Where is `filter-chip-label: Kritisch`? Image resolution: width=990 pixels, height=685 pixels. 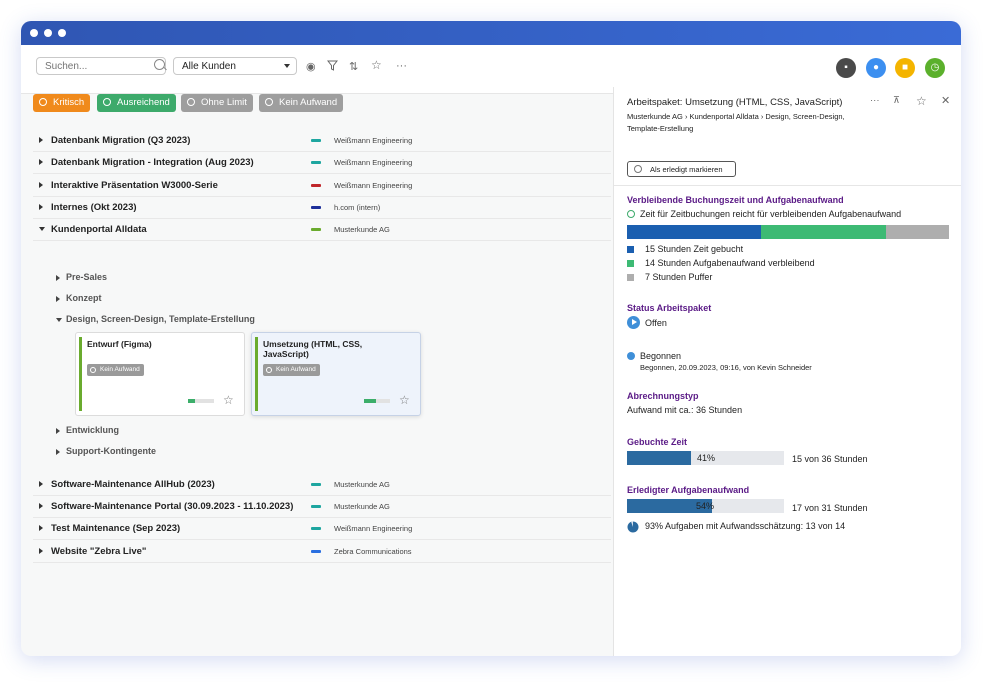 filter-chip-label: Kritisch is located at coordinates (69, 102).